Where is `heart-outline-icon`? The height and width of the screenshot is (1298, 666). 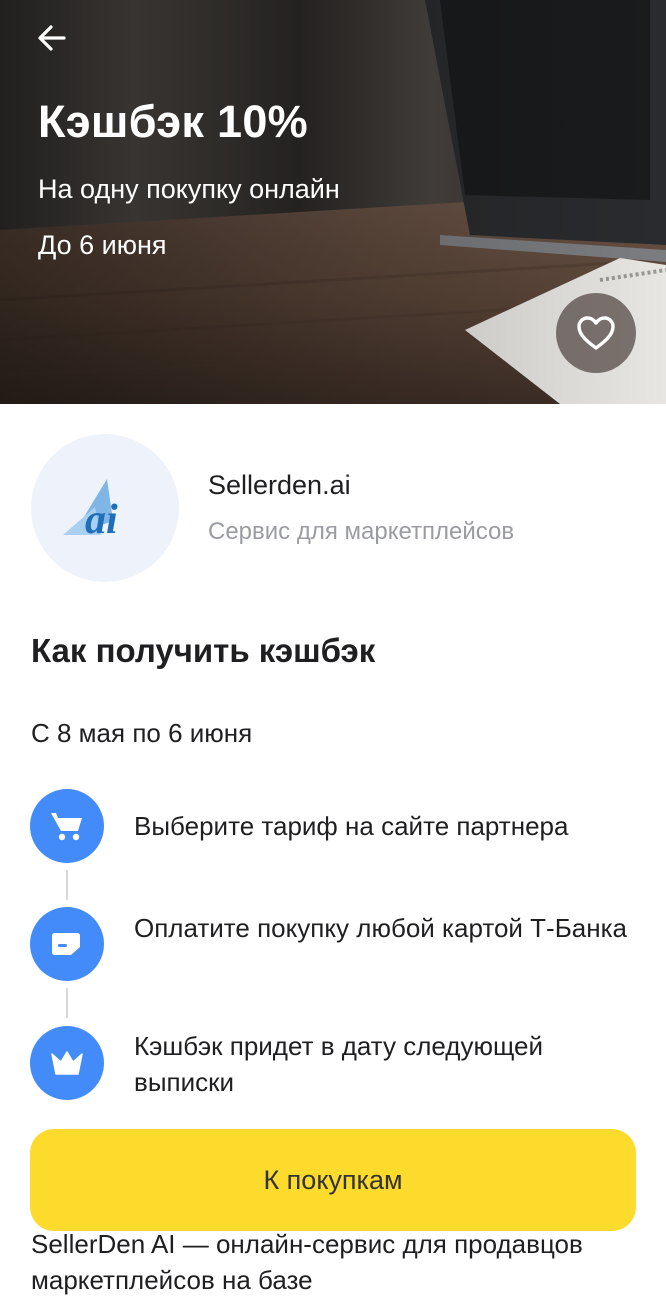 heart-outline-icon is located at coordinates (596, 333).